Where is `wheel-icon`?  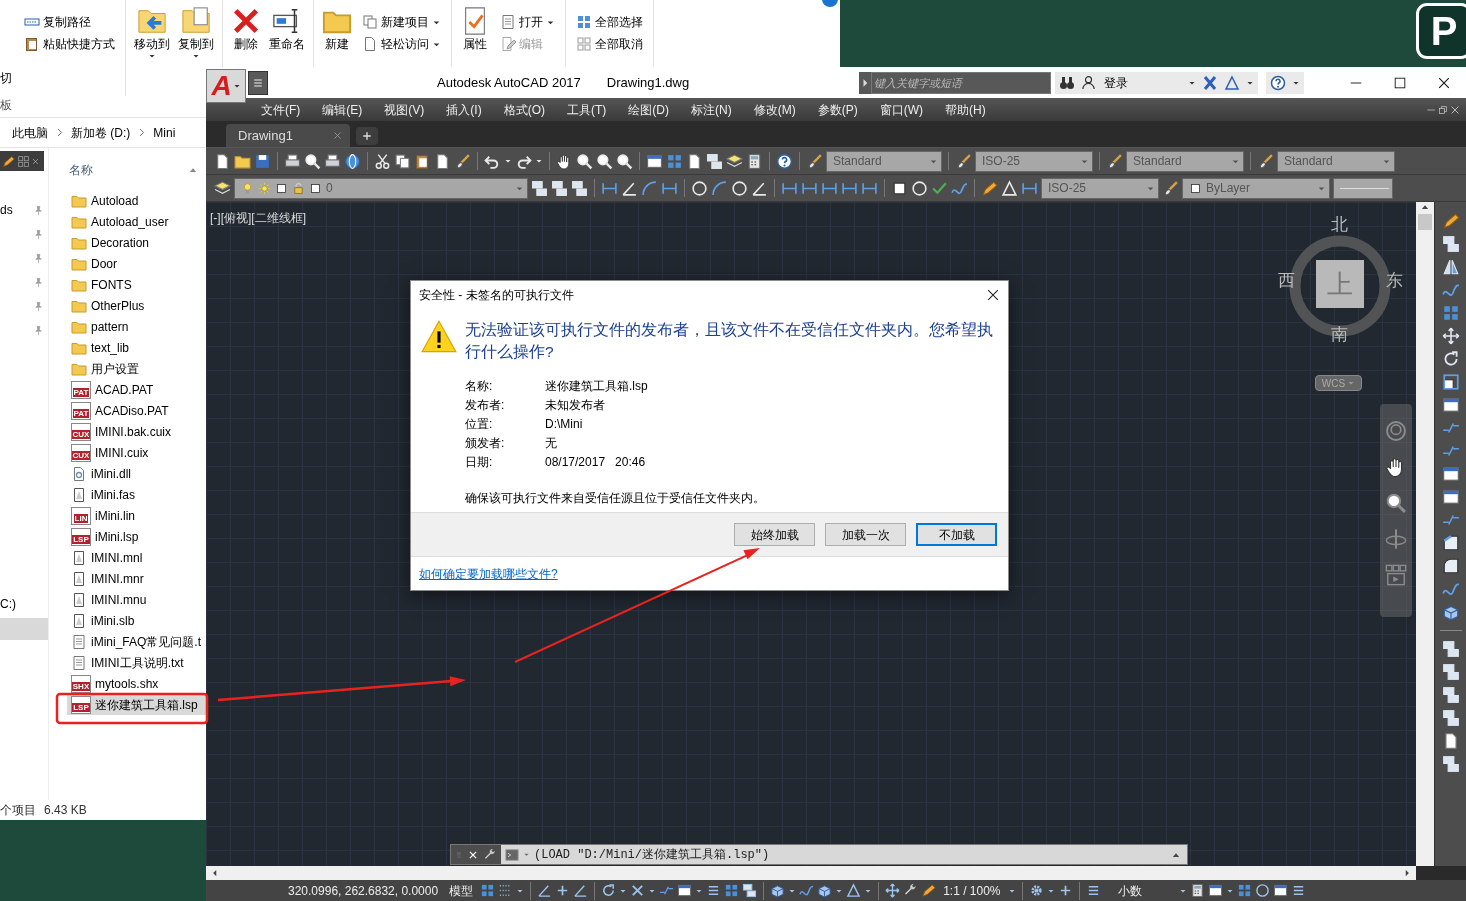 wheel-icon is located at coordinates (1396, 431).